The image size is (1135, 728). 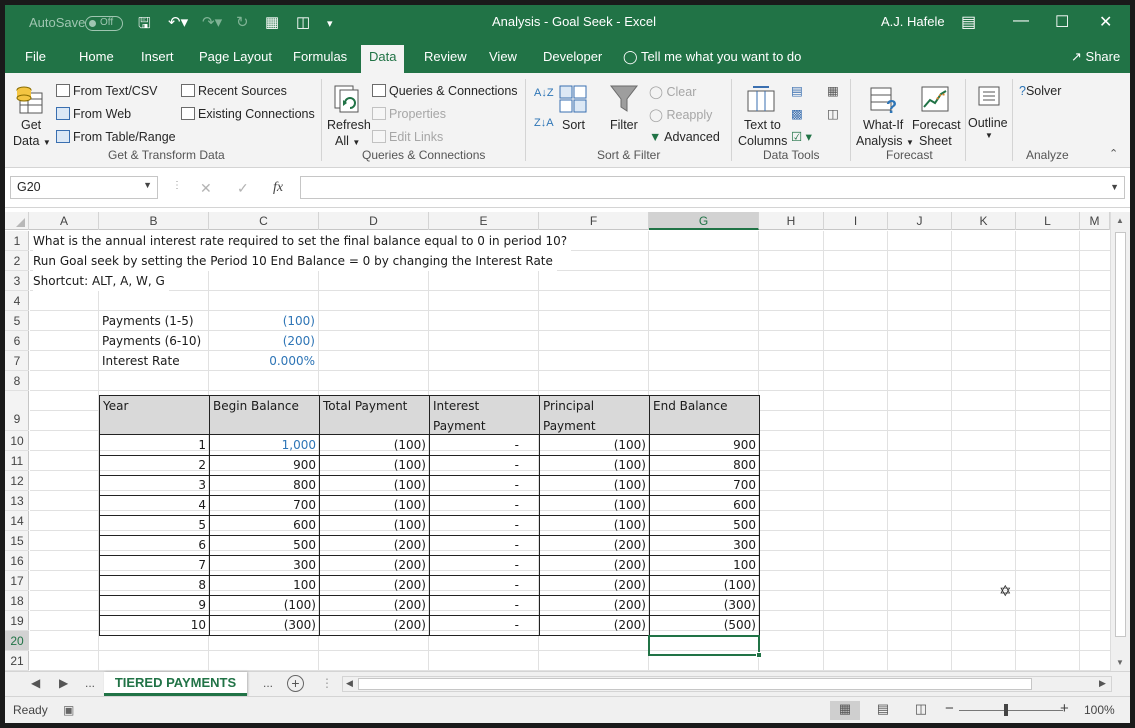 What do you see at coordinates (1120, 220) in the screenshot?
I see `scroll-up-icon: ▲` at bounding box center [1120, 220].